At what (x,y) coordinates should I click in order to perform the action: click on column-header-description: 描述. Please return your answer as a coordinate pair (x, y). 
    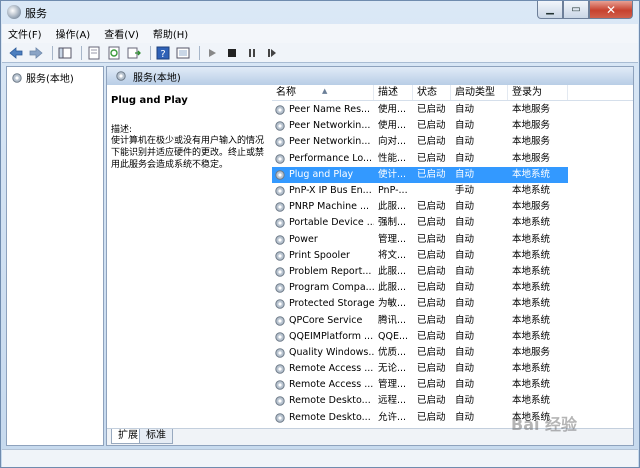
    Looking at the image, I should click on (393, 92).